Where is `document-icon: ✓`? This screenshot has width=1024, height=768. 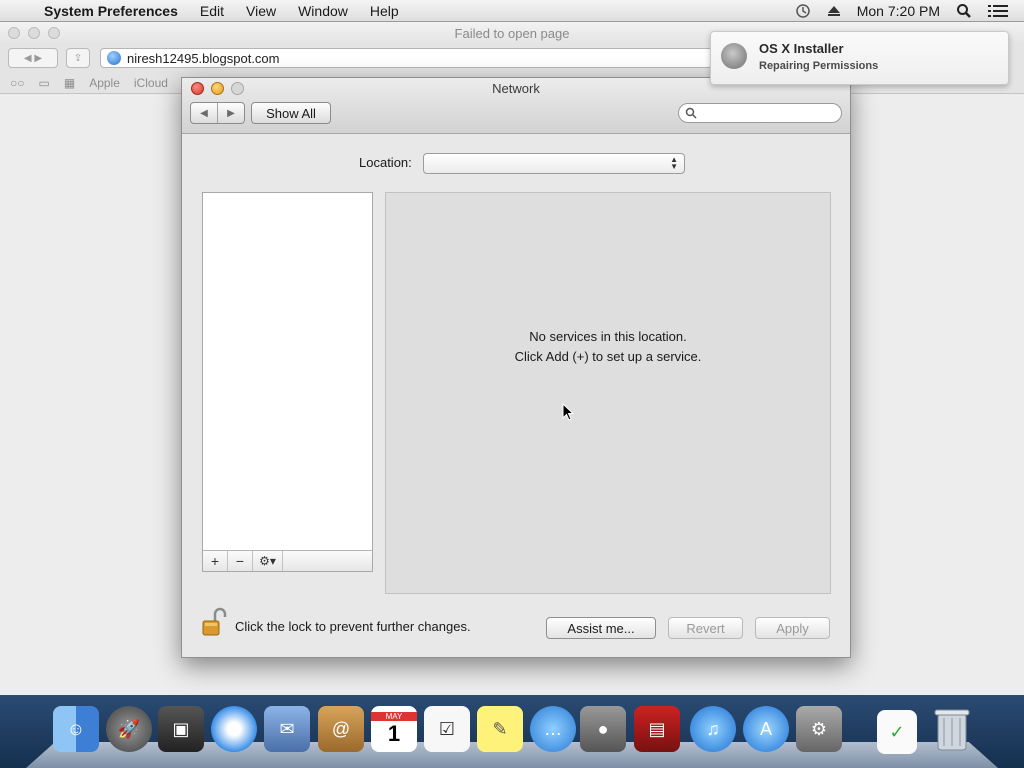 document-icon: ✓ is located at coordinates (897, 732).